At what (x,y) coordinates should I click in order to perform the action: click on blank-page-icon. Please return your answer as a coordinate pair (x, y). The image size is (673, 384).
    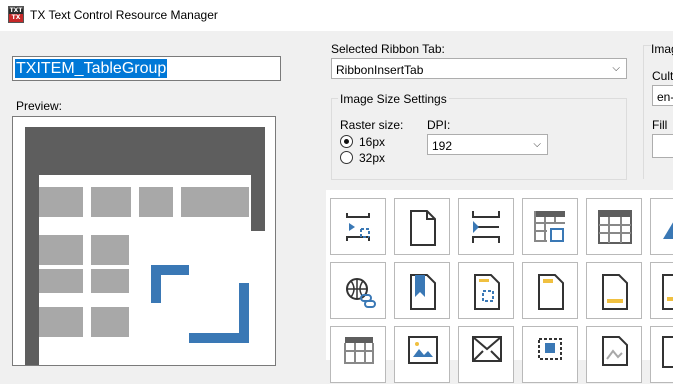
    Looking at the image, I should click on (423, 228).